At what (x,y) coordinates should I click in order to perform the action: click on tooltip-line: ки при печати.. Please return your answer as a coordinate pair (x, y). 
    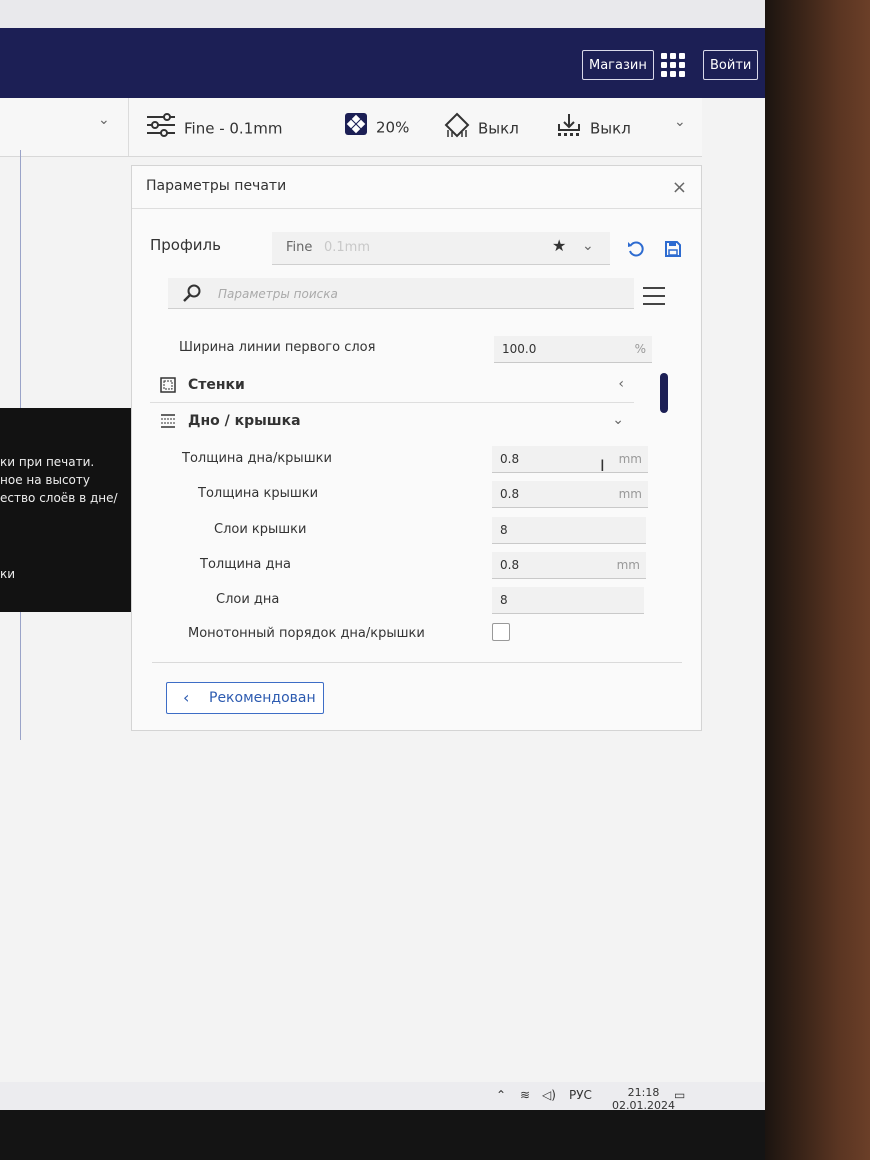
    Looking at the image, I should click on (47, 462).